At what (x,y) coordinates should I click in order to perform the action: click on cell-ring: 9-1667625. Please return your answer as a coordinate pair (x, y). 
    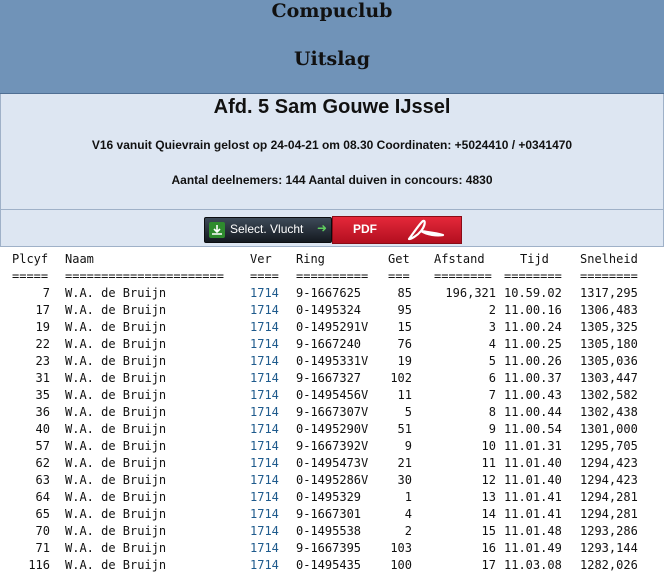
    Looking at the image, I should click on (329, 293).